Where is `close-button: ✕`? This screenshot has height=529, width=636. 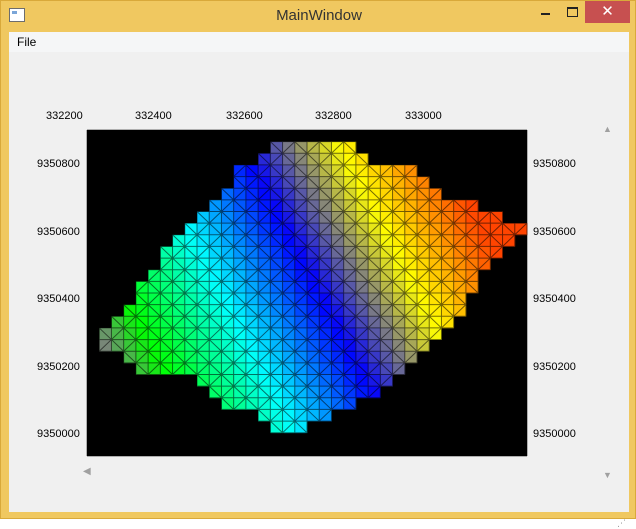
close-button: ✕ is located at coordinates (607, 12).